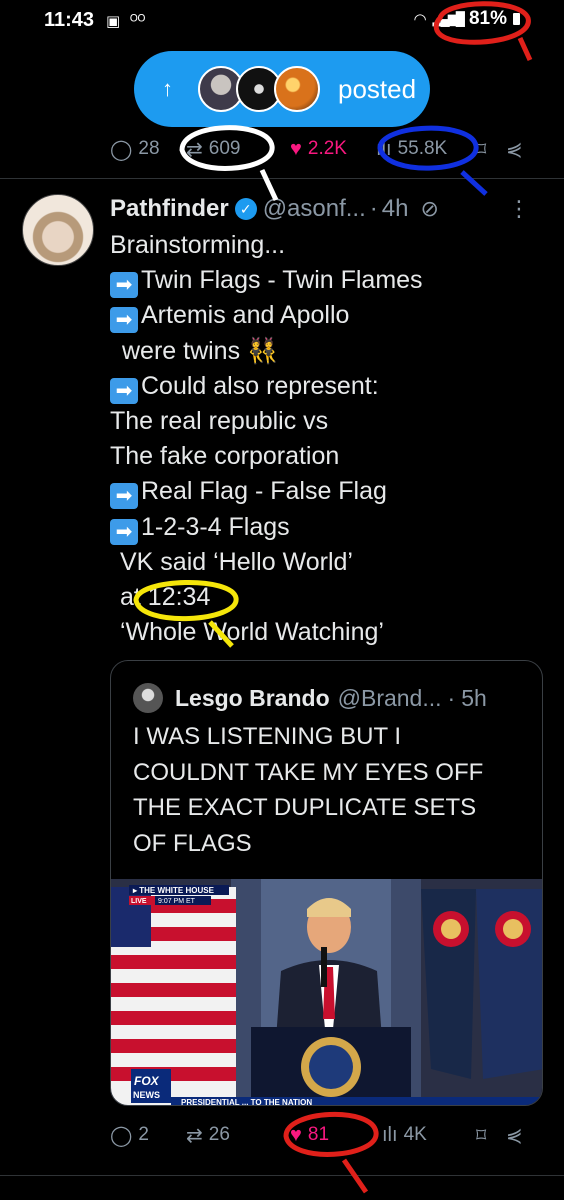  What do you see at coordinates (429, 1135) in the screenshot?
I see `views-button: ılı 4K` at bounding box center [429, 1135].